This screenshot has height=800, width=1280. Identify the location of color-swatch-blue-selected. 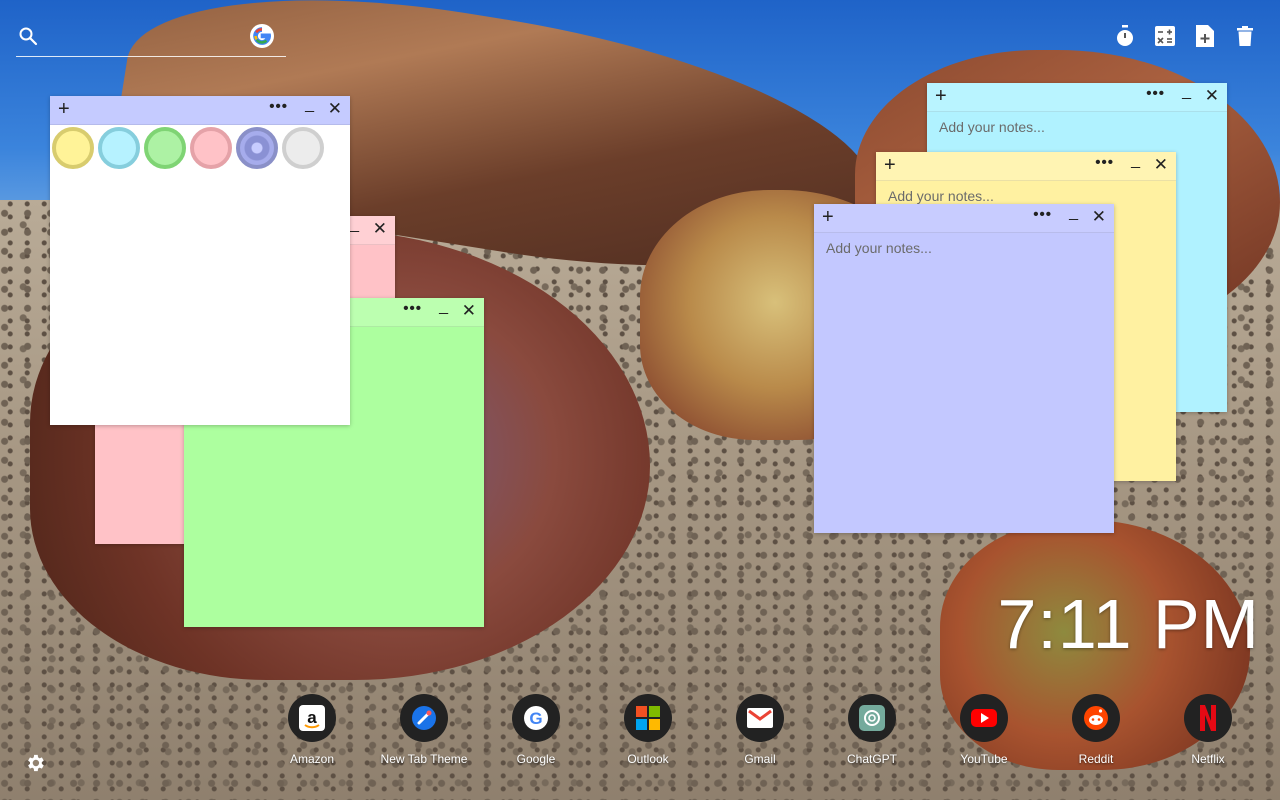
(257, 148).